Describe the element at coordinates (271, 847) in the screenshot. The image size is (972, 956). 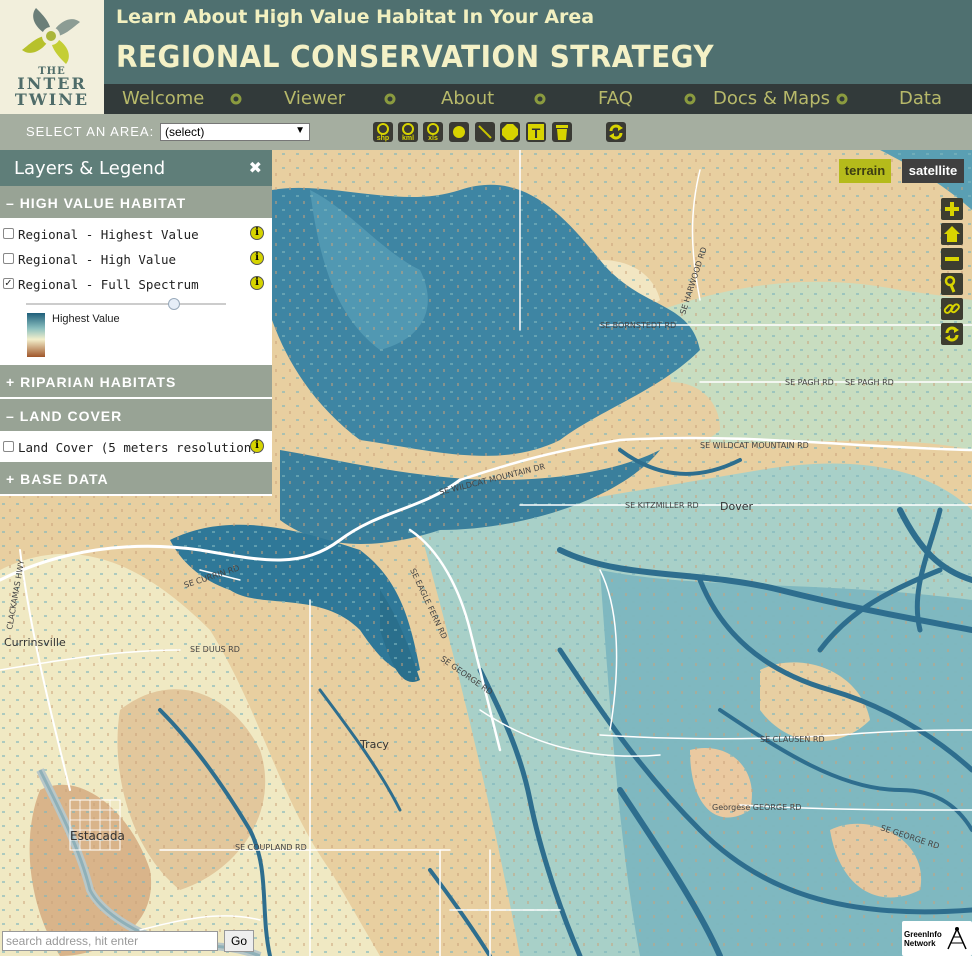
I see `road-label-coupland: SE COUPLAND RD` at that location.